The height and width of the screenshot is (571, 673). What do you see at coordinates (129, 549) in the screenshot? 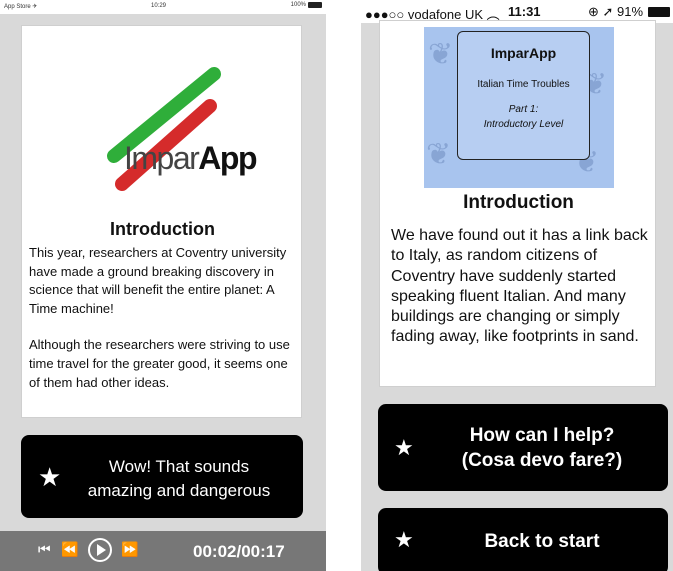
I see `fast-forward-icon: ⏩` at bounding box center [129, 549].